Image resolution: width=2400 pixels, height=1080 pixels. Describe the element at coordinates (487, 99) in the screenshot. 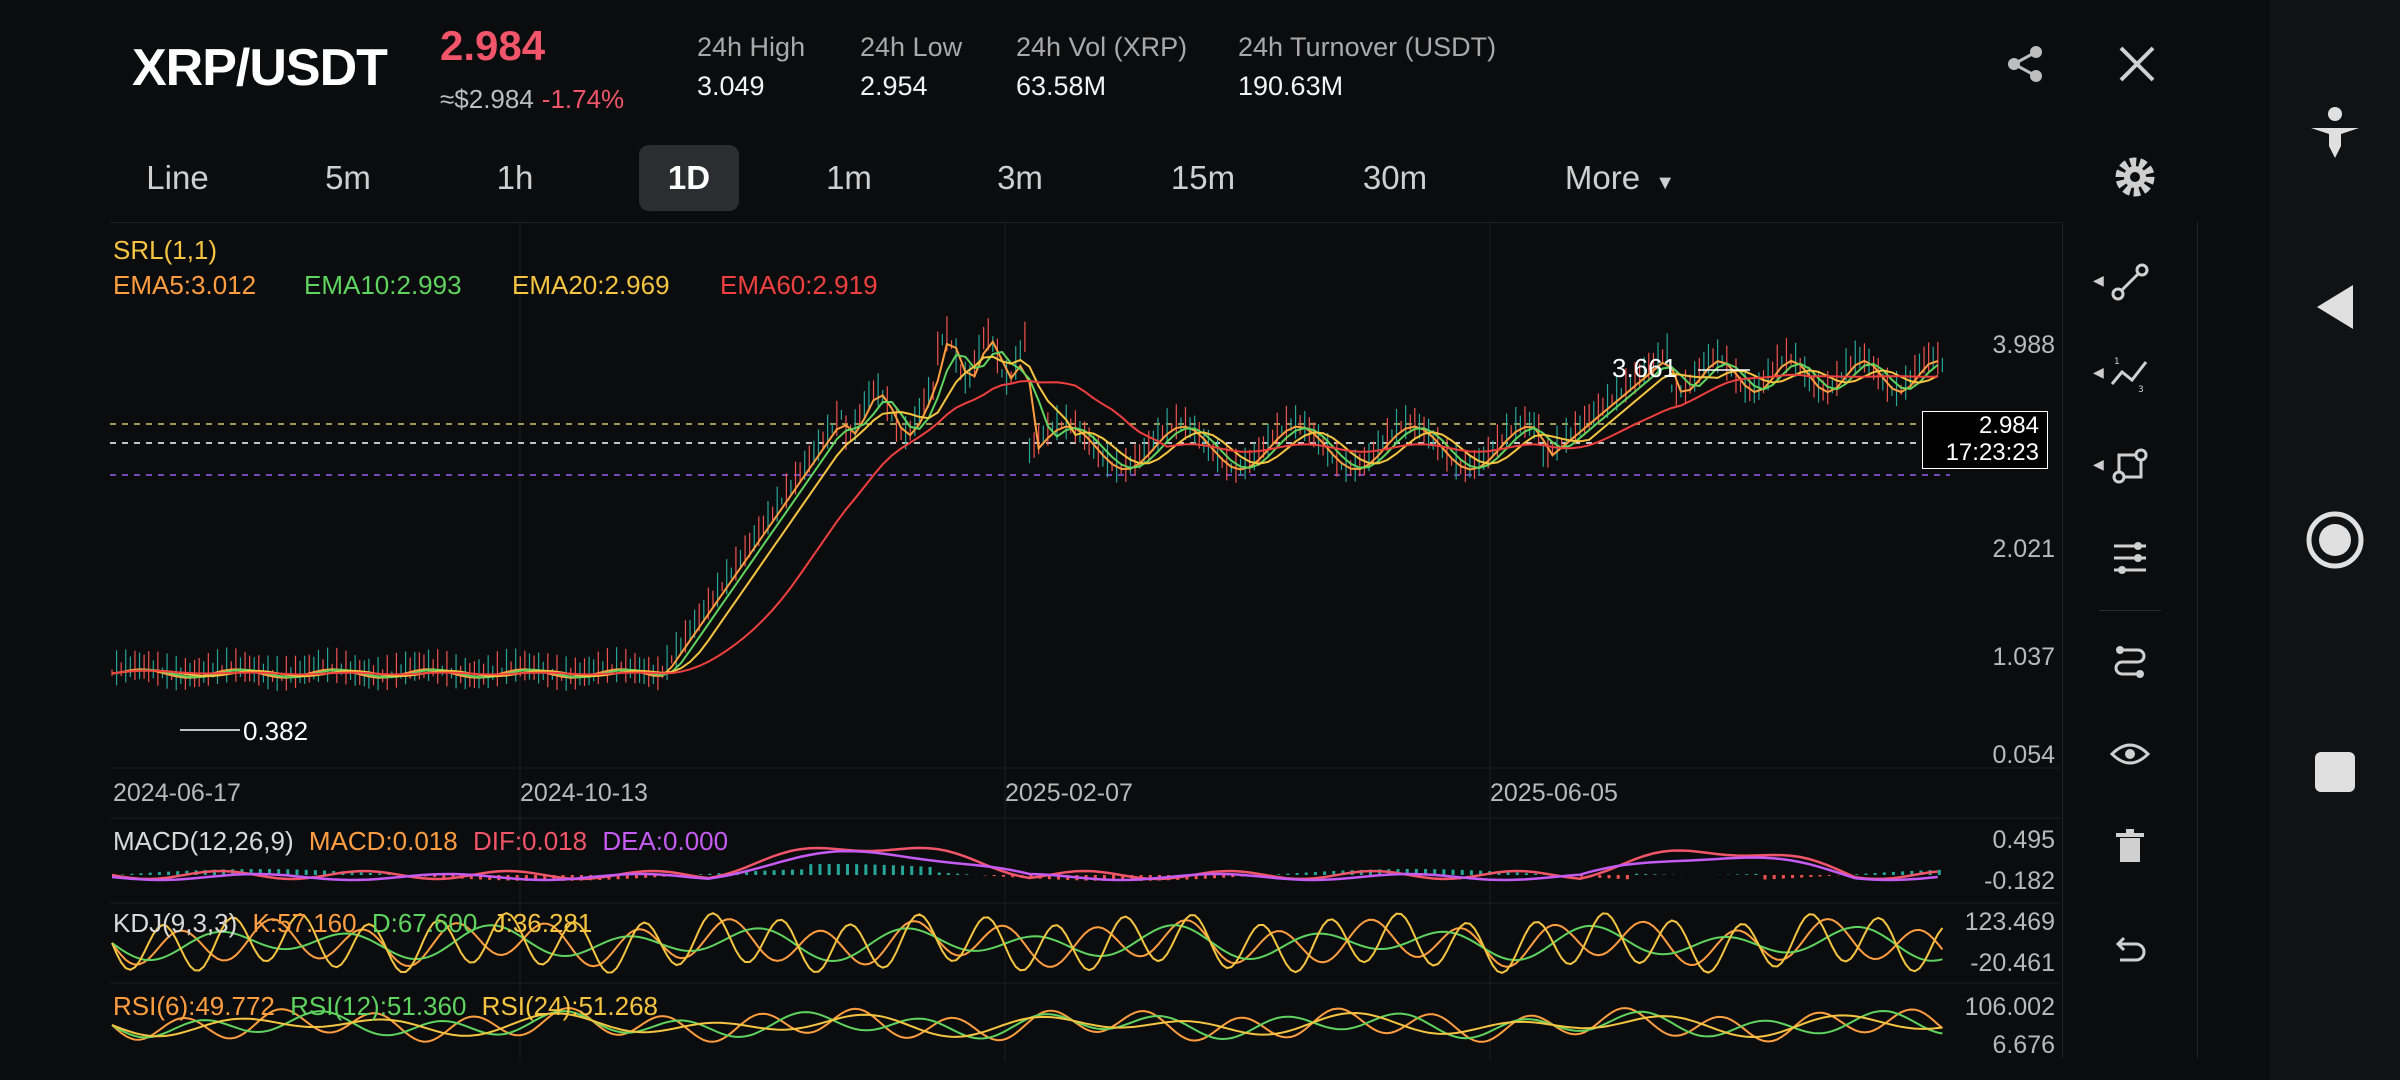

I see `usd-price: ≈$2.984` at that location.